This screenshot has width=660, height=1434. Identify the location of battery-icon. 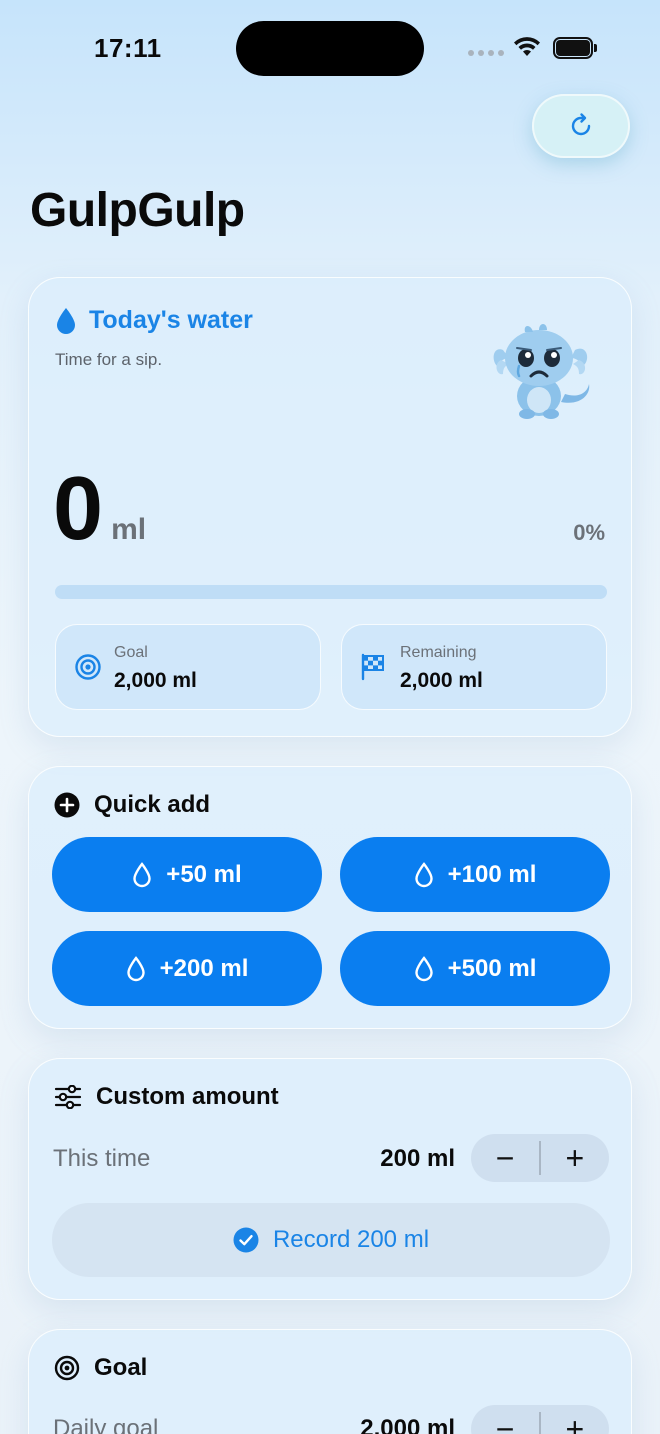
(575, 48).